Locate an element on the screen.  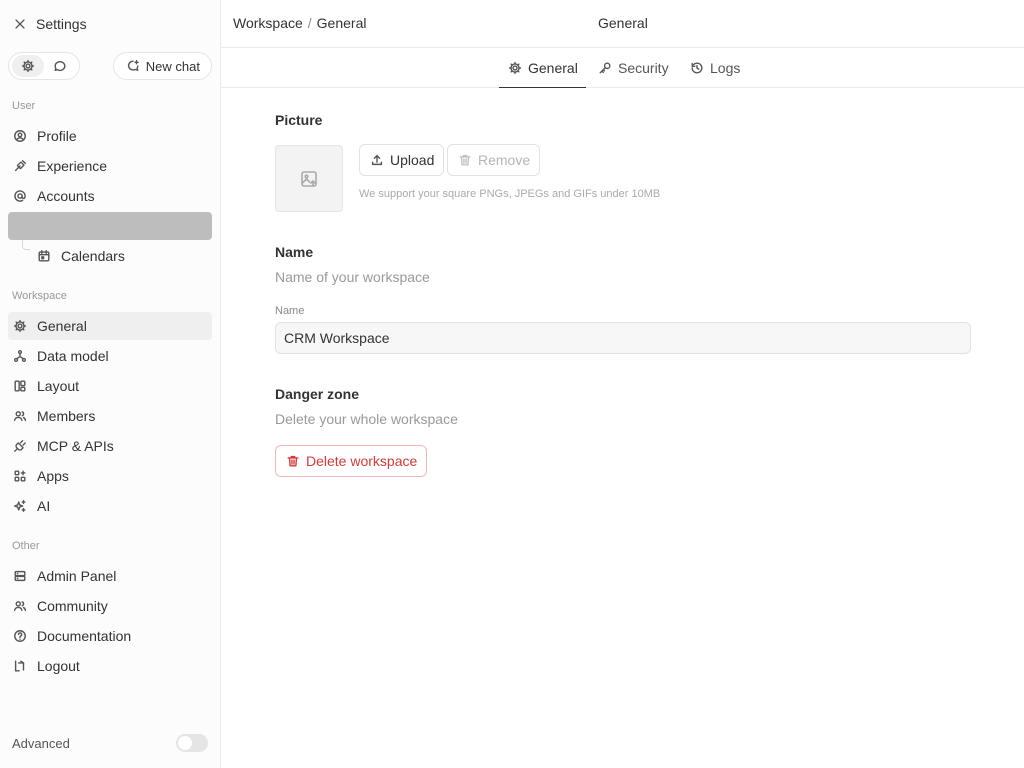
image-upload-icon is located at coordinates (309, 179).